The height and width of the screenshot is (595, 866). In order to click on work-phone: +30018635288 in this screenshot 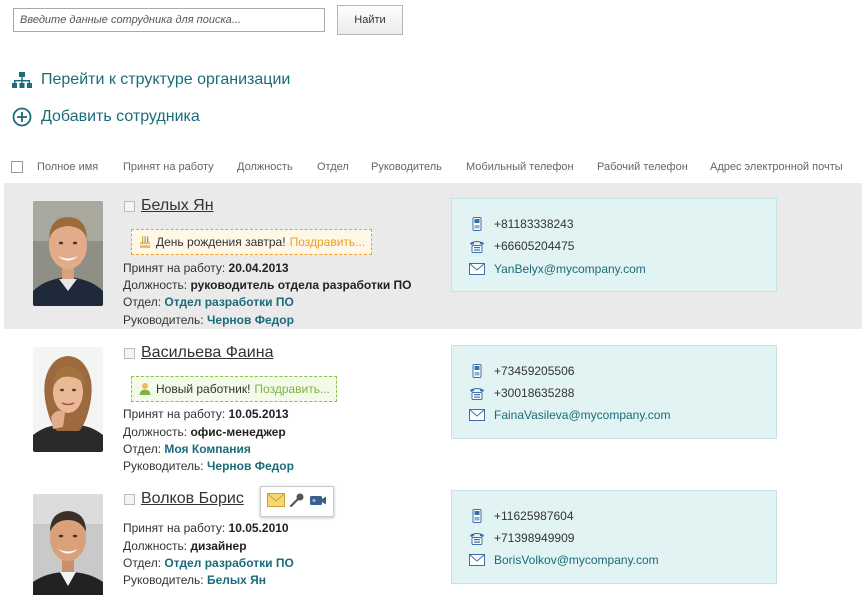, I will do `click(521, 393)`.